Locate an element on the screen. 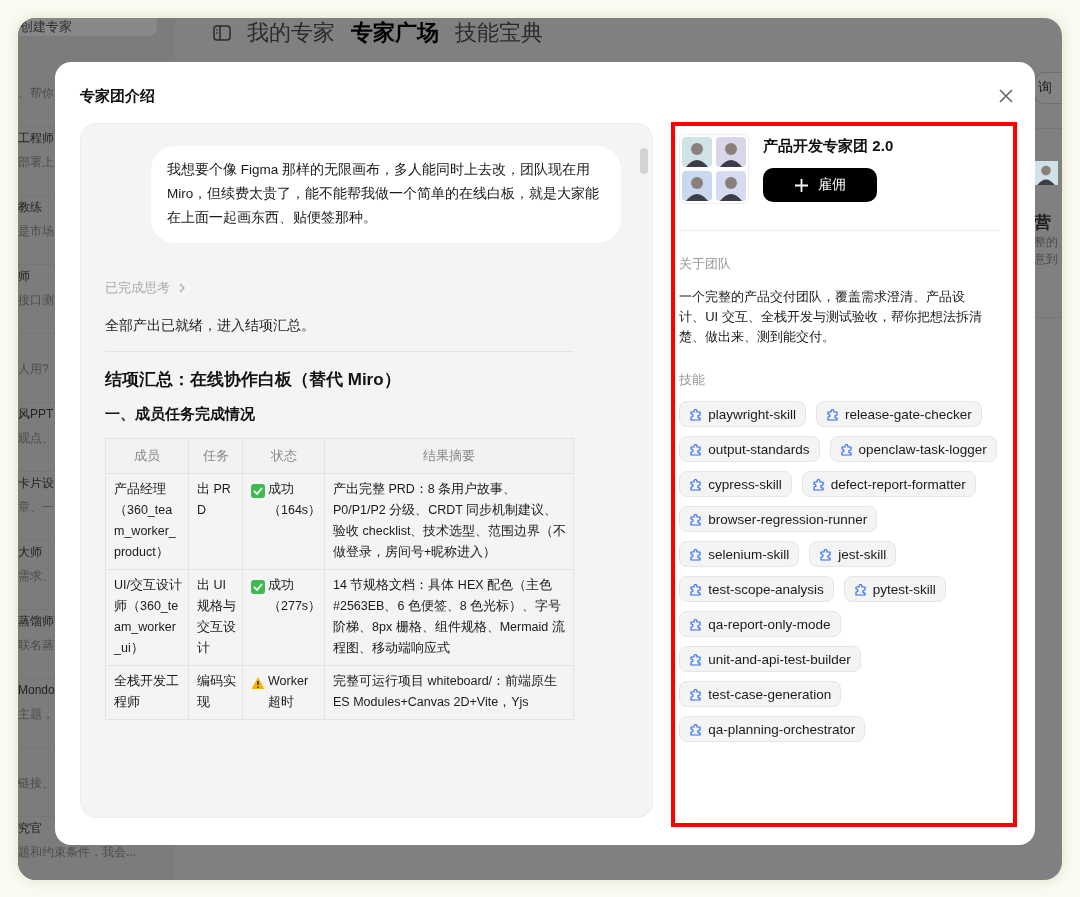 Image resolution: width=1080 pixels, height=897 pixels. expert-name: Mondo is located at coordinates (36, 690).